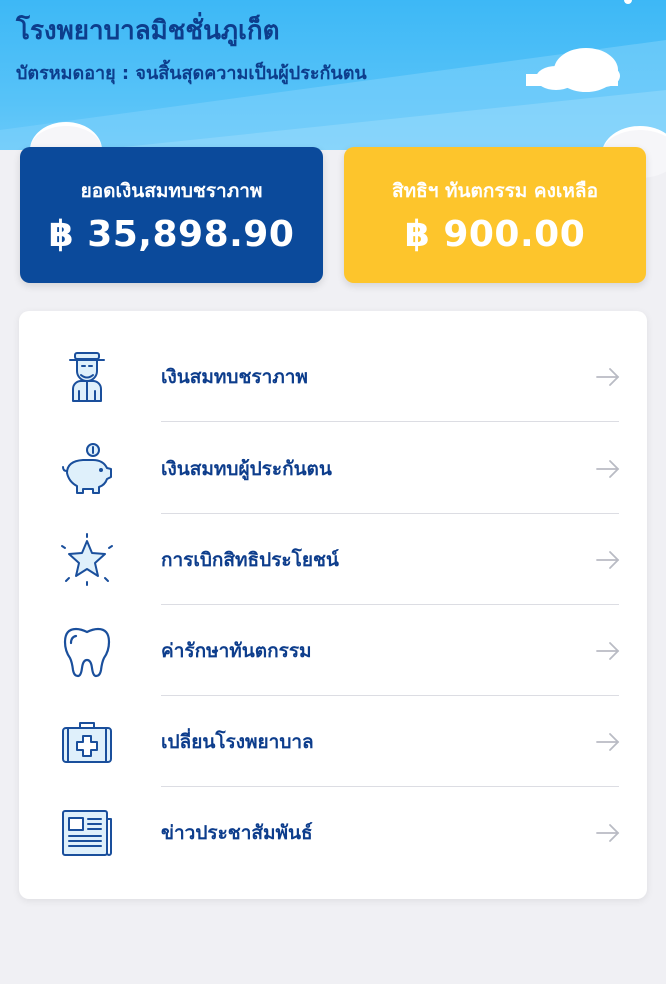 The width and height of the screenshot is (666, 984). What do you see at coordinates (87, 833) in the screenshot?
I see `newspaper-icon` at bounding box center [87, 833].